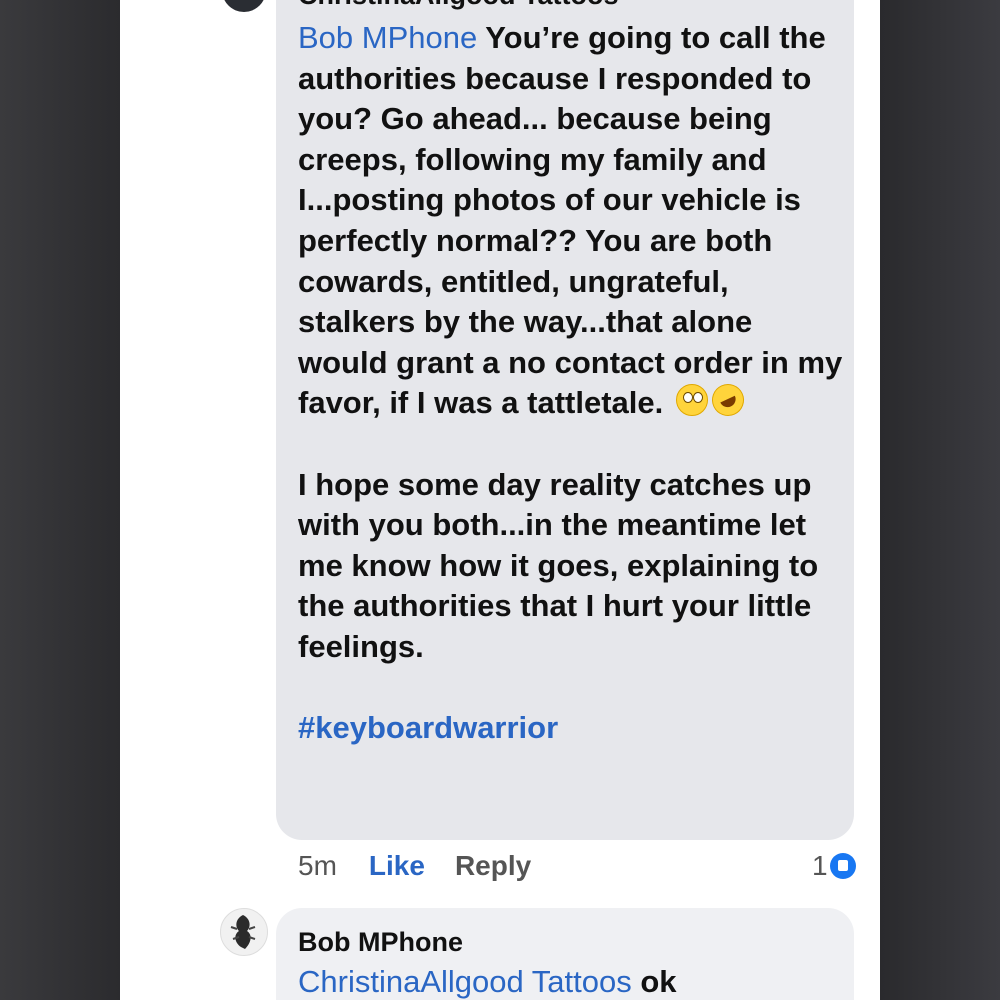 The width and height of the screenshot is (1000, 1000). Describe the element at coordinates (465, 981) in the screenshot. I see `mention-link: ChristinaAllgood Tattoos` at that location.